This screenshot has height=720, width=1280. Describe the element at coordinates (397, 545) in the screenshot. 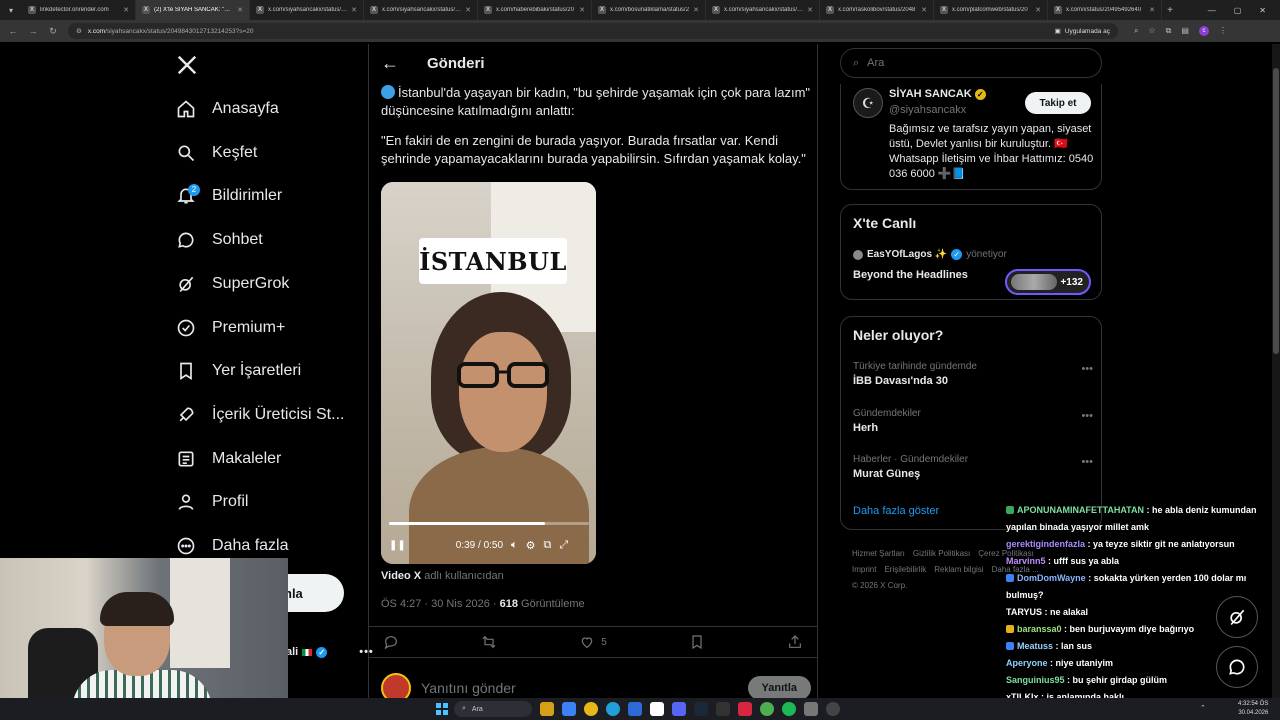

I see `pause-icon: ❚❚` at that location.